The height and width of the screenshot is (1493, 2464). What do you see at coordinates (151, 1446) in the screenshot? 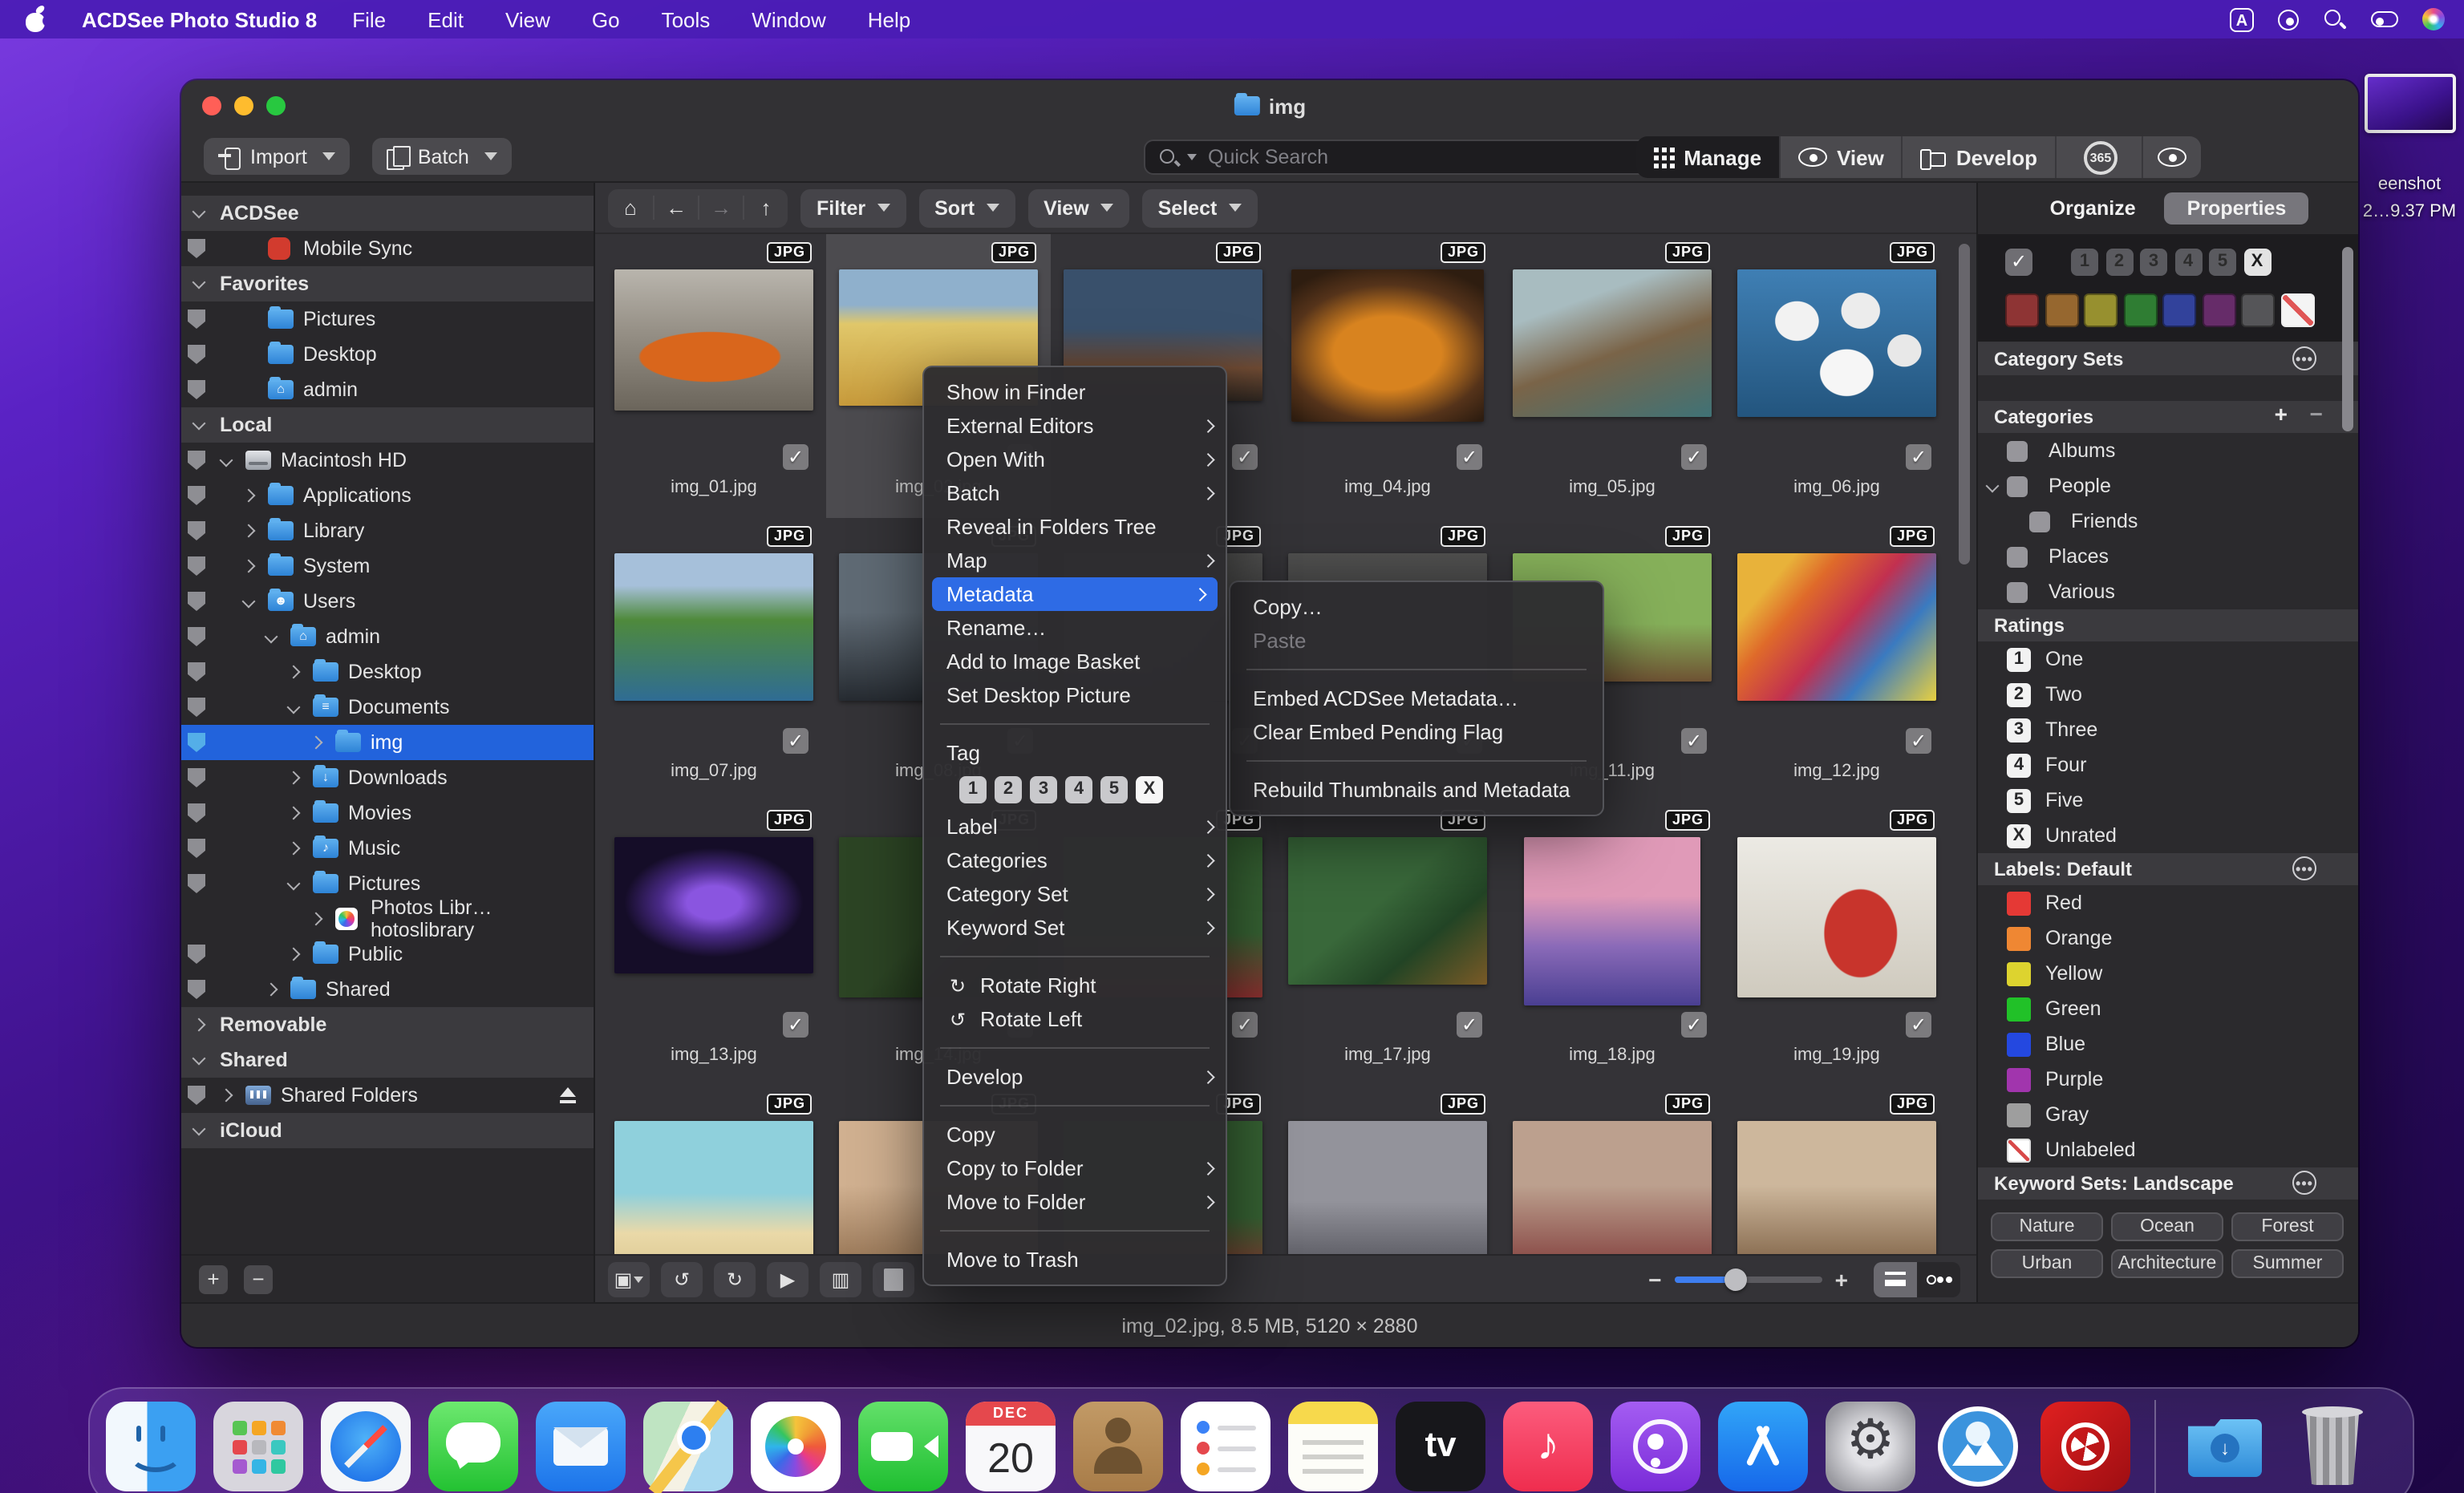
I see `dock-finder-icon` at bounding box center [151, 1446].